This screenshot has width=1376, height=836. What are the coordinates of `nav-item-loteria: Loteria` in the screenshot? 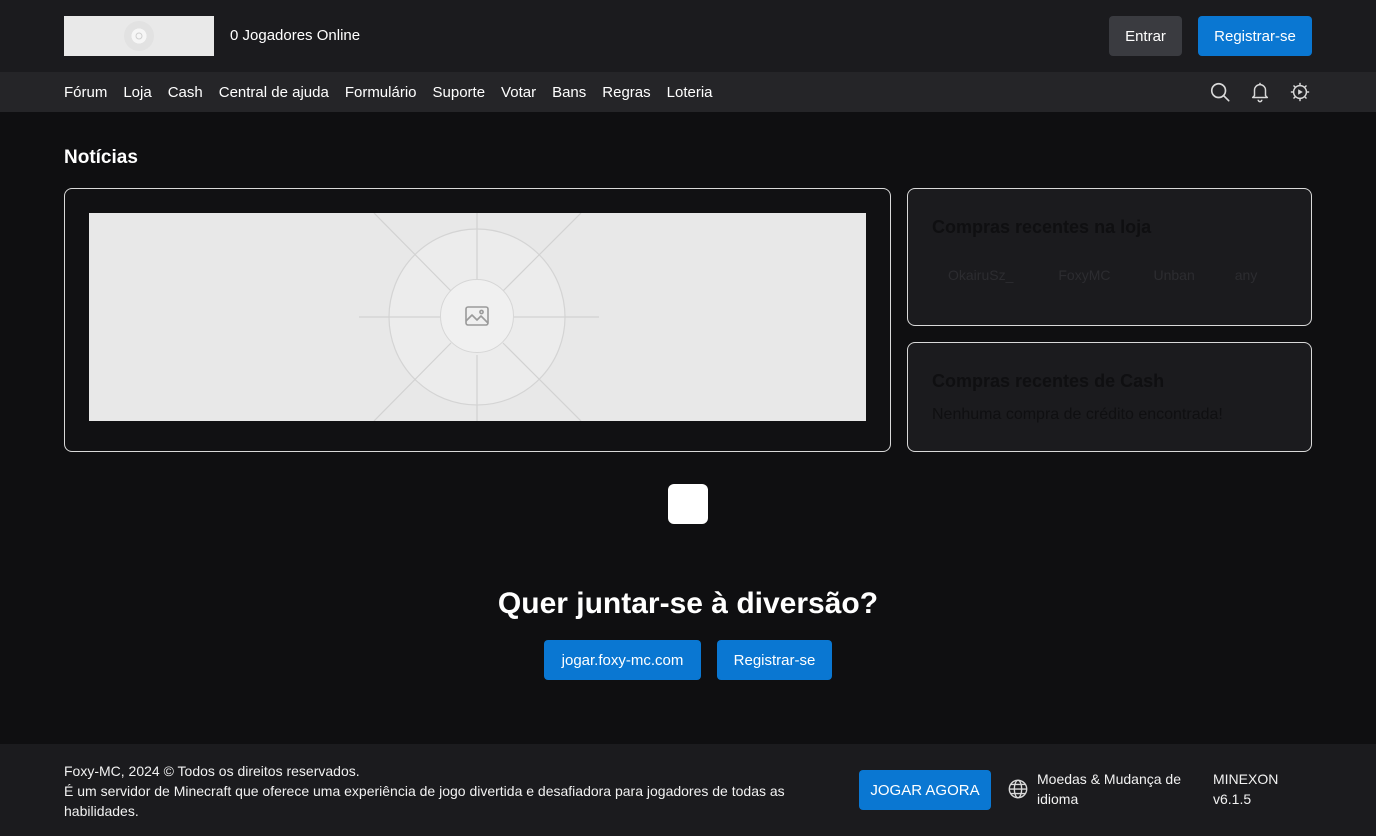 It's located at (690, 92).